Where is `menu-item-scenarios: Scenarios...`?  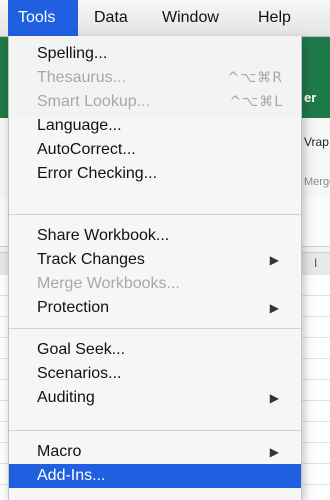
menu-item-scenarios: Scenarios... is located at coordinates (155, 374).